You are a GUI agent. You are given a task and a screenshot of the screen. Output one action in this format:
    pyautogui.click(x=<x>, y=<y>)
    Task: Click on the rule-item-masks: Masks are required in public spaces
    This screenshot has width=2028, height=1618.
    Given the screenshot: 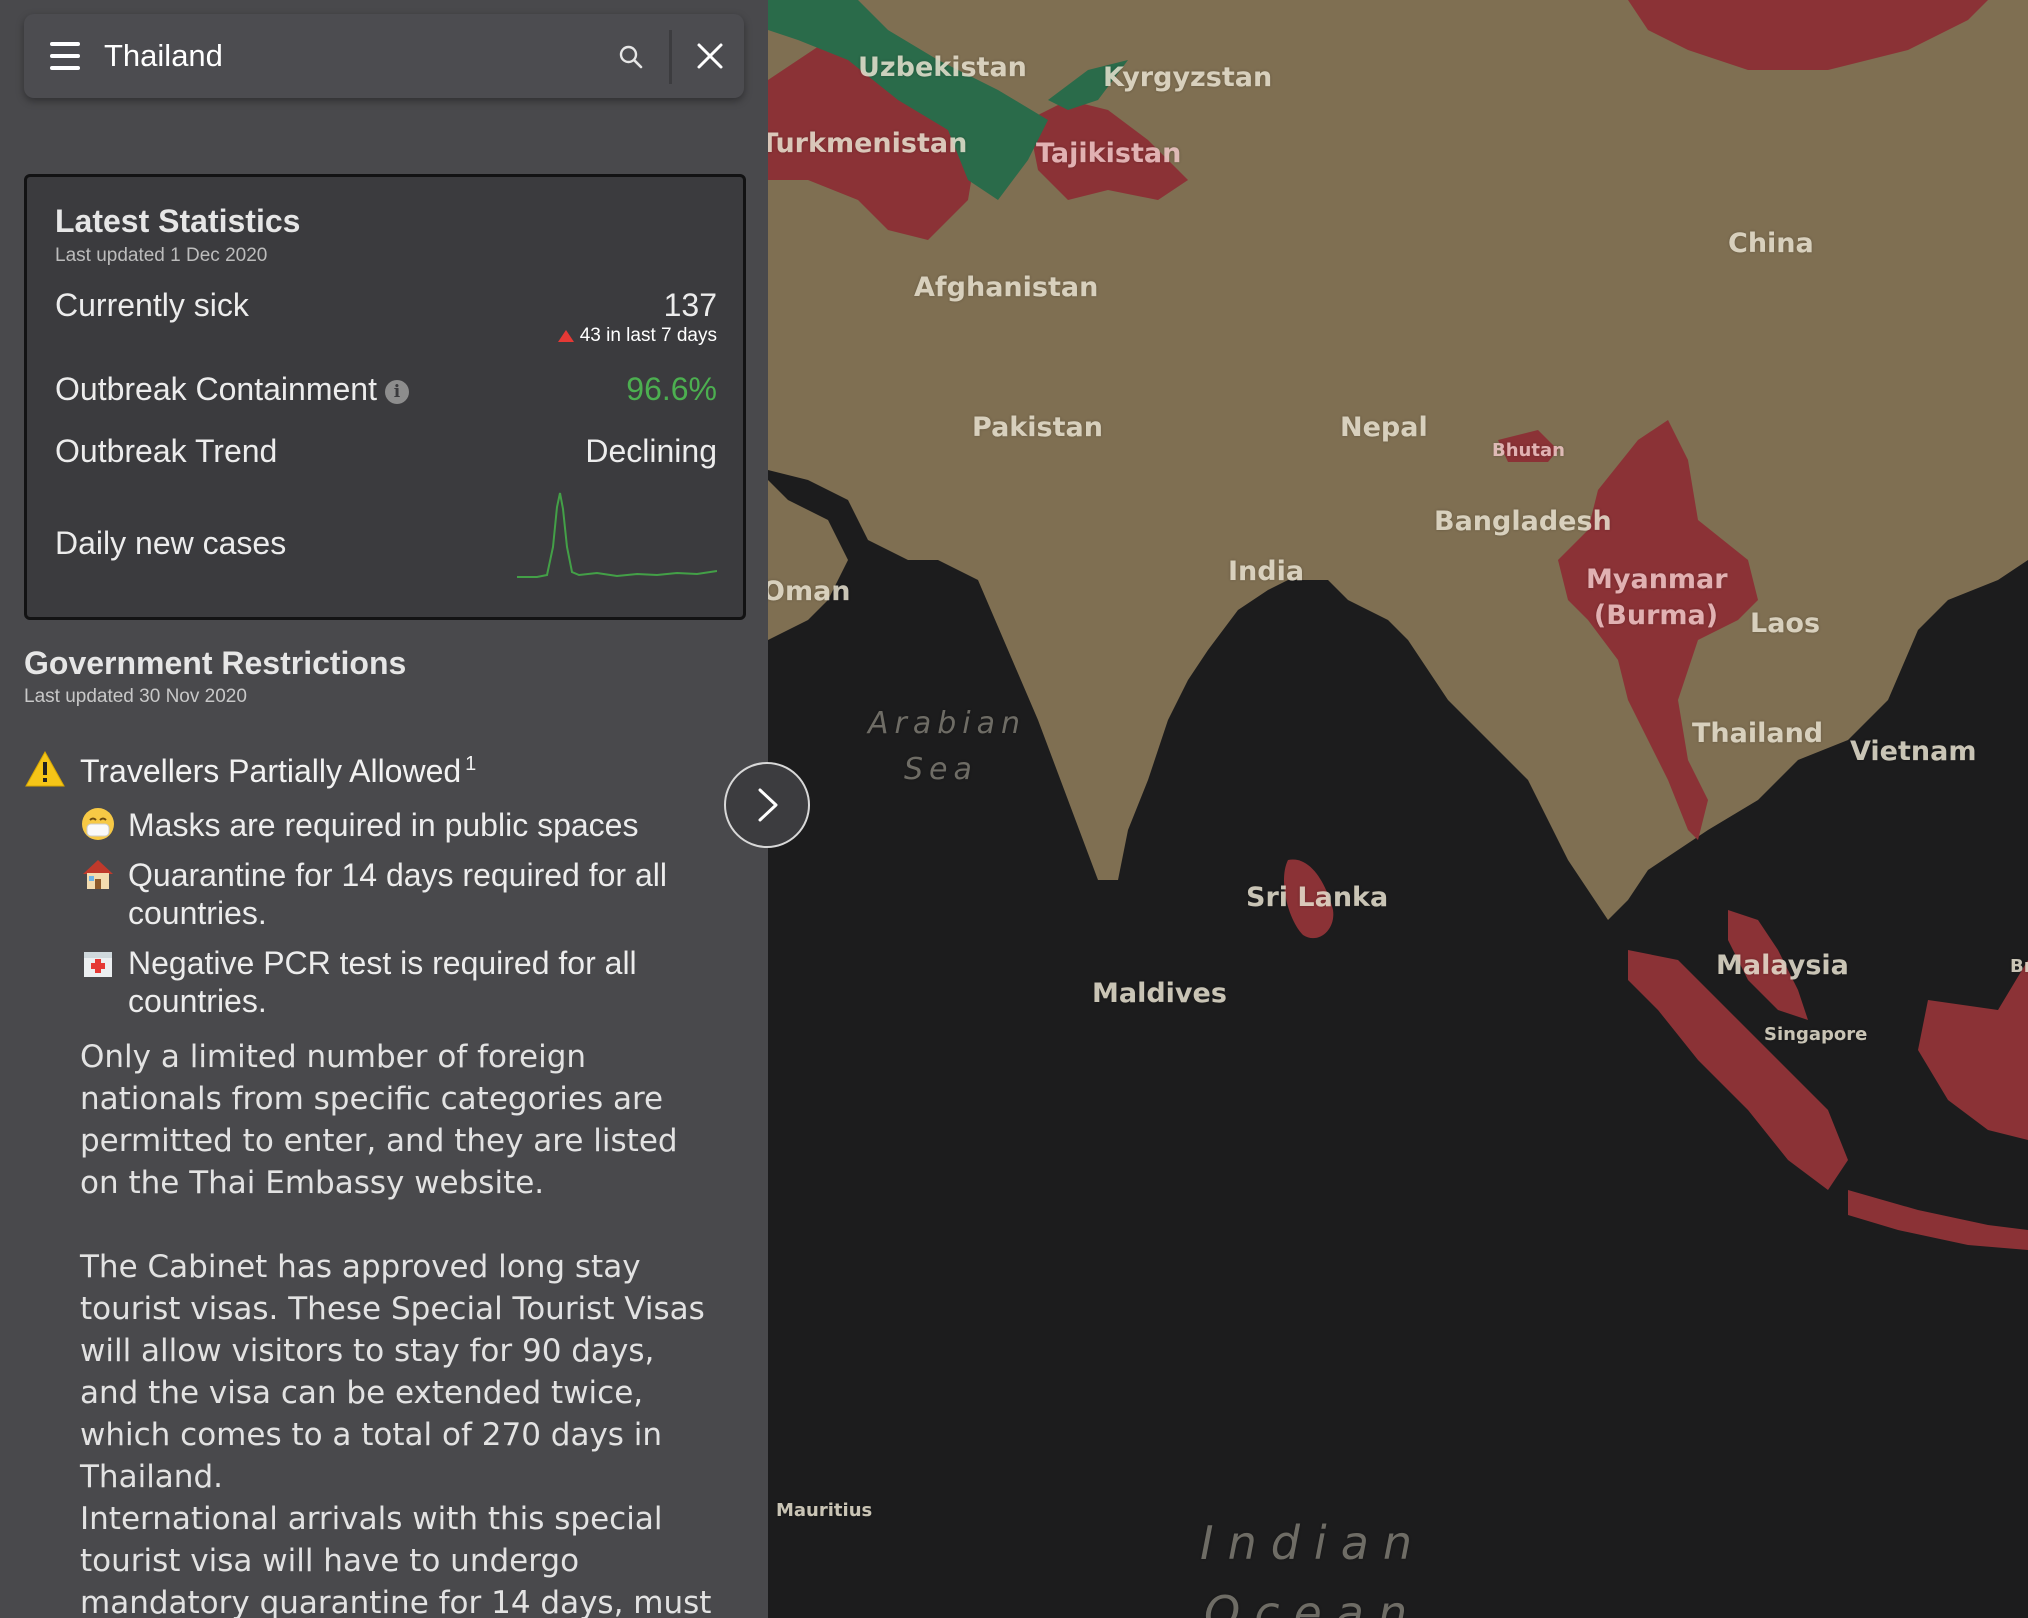 What is the action you would take?
    pyautogui.click(x=380, y=825)
    